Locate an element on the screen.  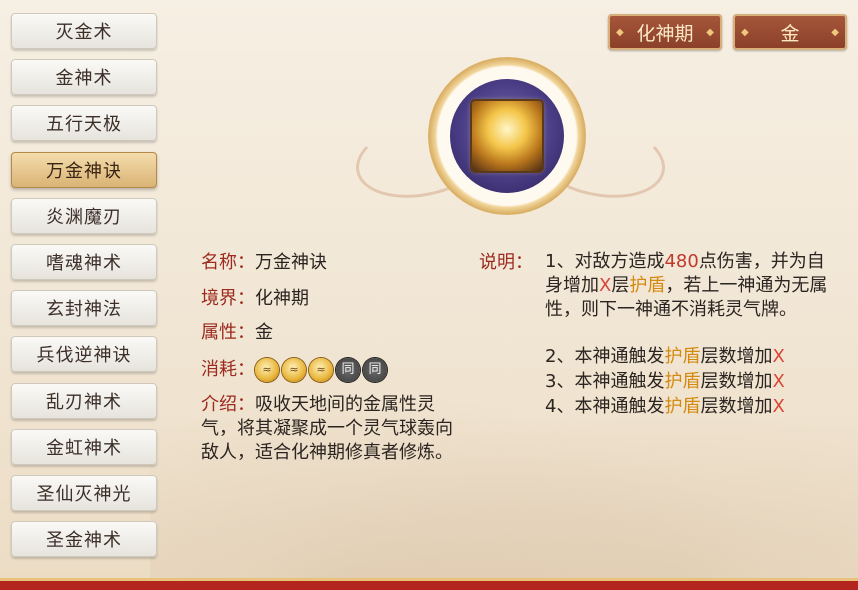
skill-realm-row: 境界：化神期 is located at coordinates (255, 299).